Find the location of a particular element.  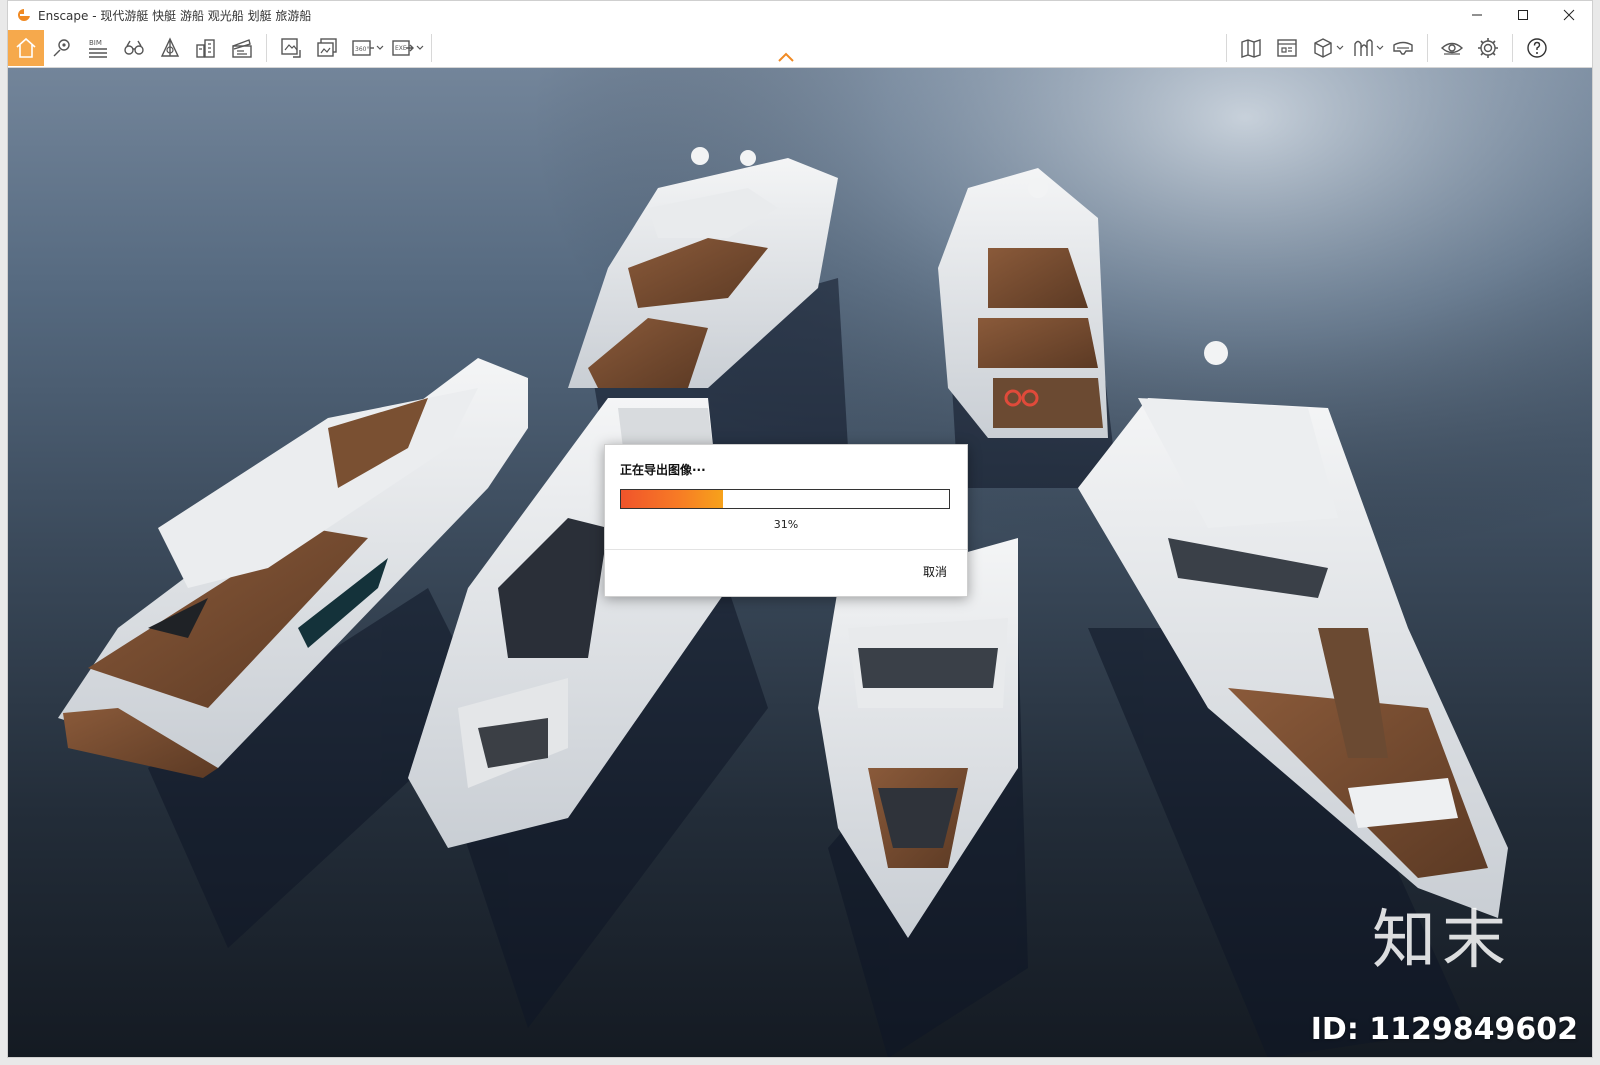

walk-mode-button is located at coordinates (134, 48).